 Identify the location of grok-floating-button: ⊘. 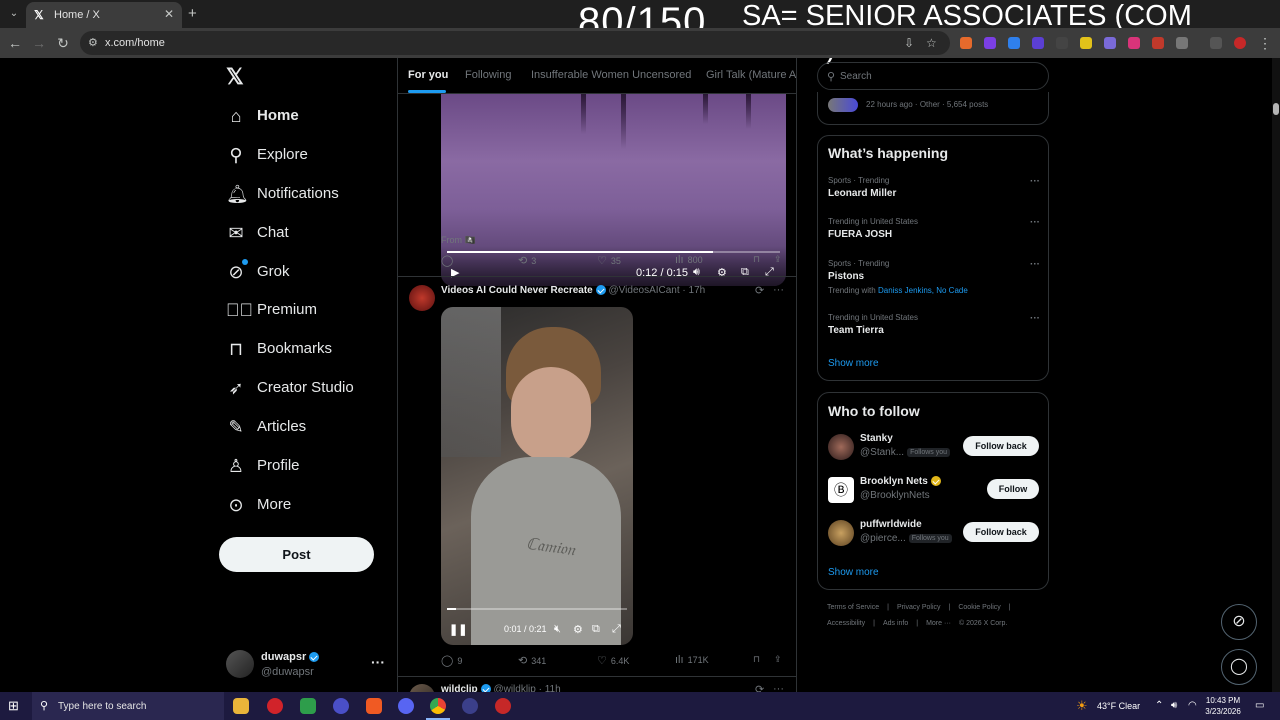
(1239, 622).